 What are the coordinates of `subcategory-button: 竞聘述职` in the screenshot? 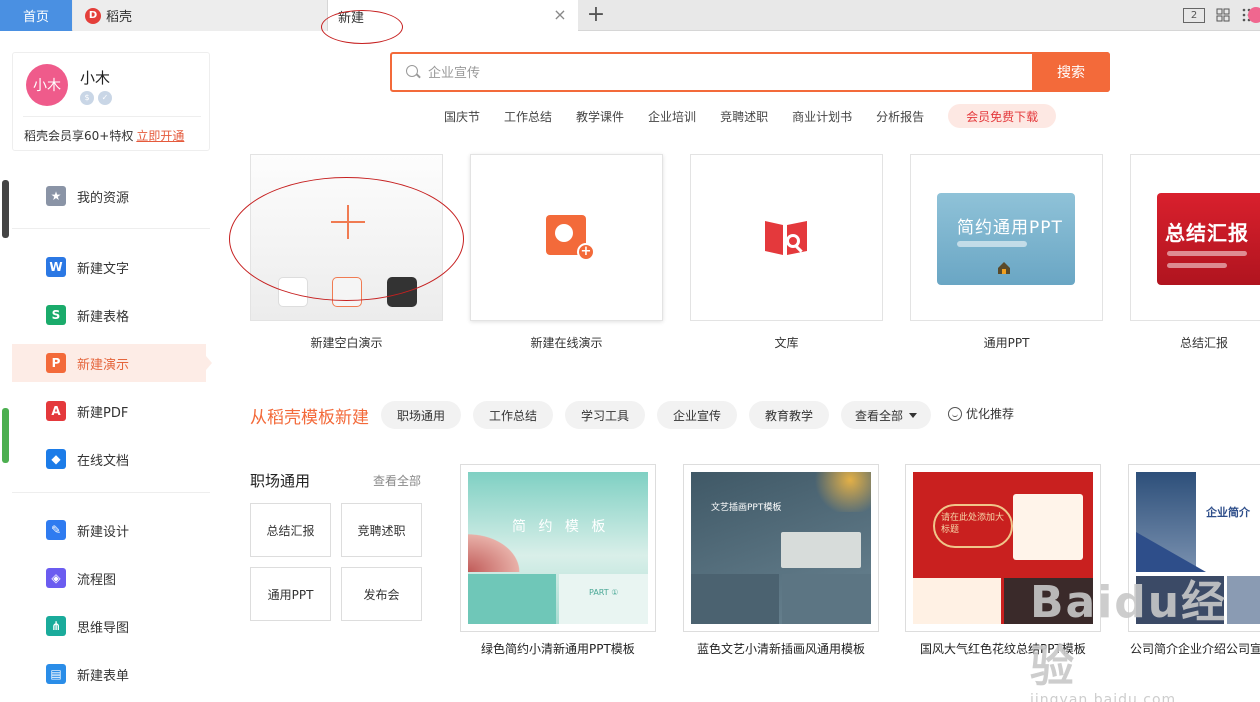 It's located at (381, 530).